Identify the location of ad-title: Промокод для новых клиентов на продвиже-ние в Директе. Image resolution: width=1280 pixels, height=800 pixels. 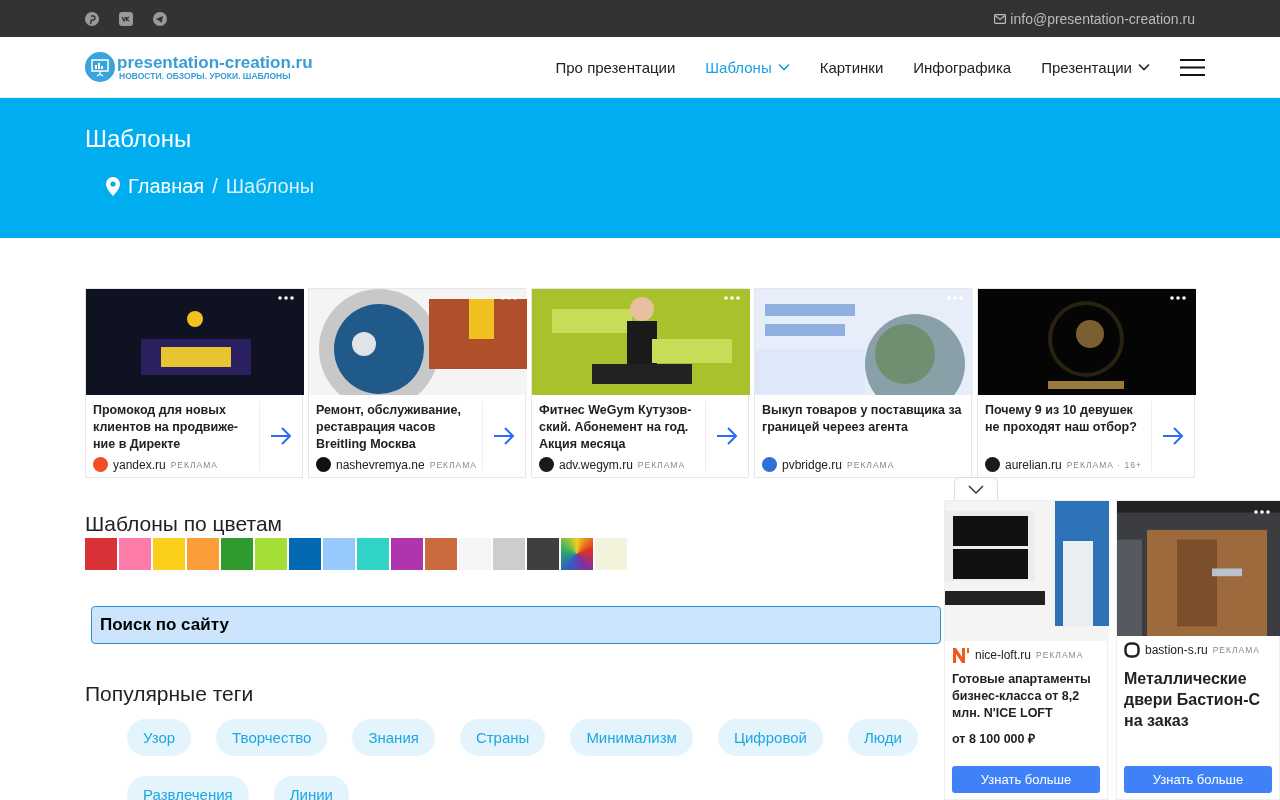
(174, 427).